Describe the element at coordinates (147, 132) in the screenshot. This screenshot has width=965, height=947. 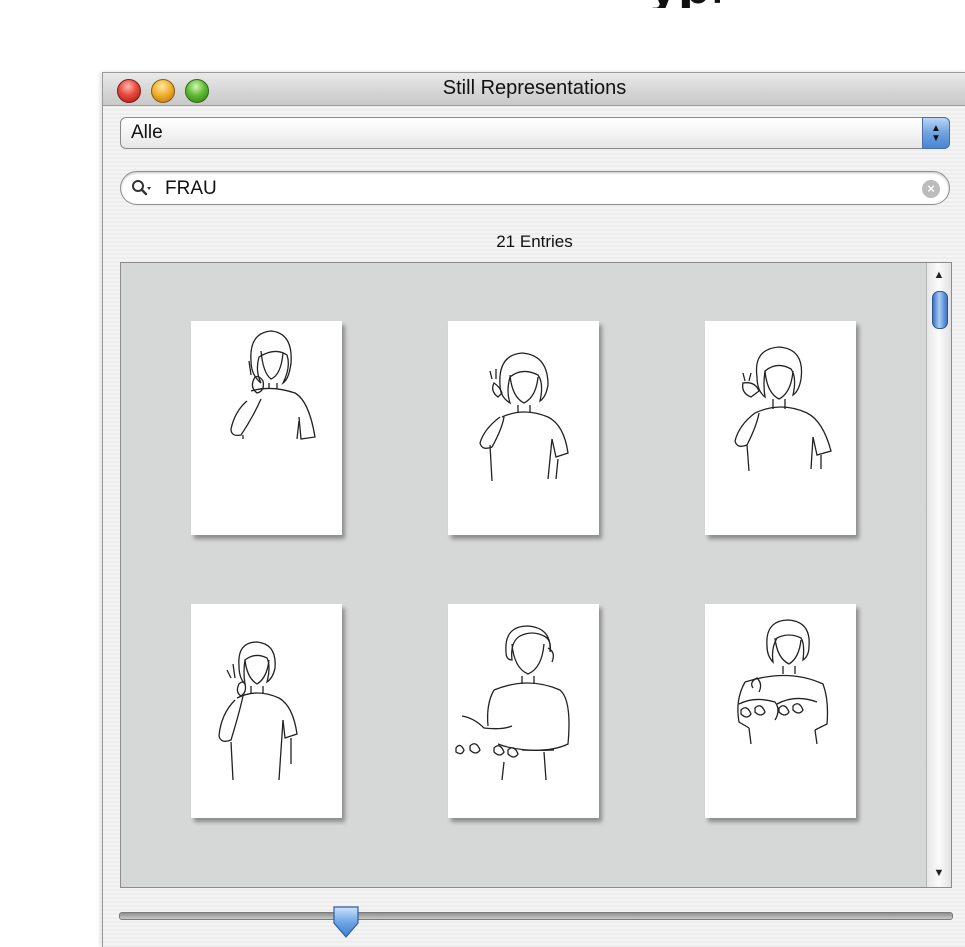
I see `filter-popup-value: Alle` at that location.